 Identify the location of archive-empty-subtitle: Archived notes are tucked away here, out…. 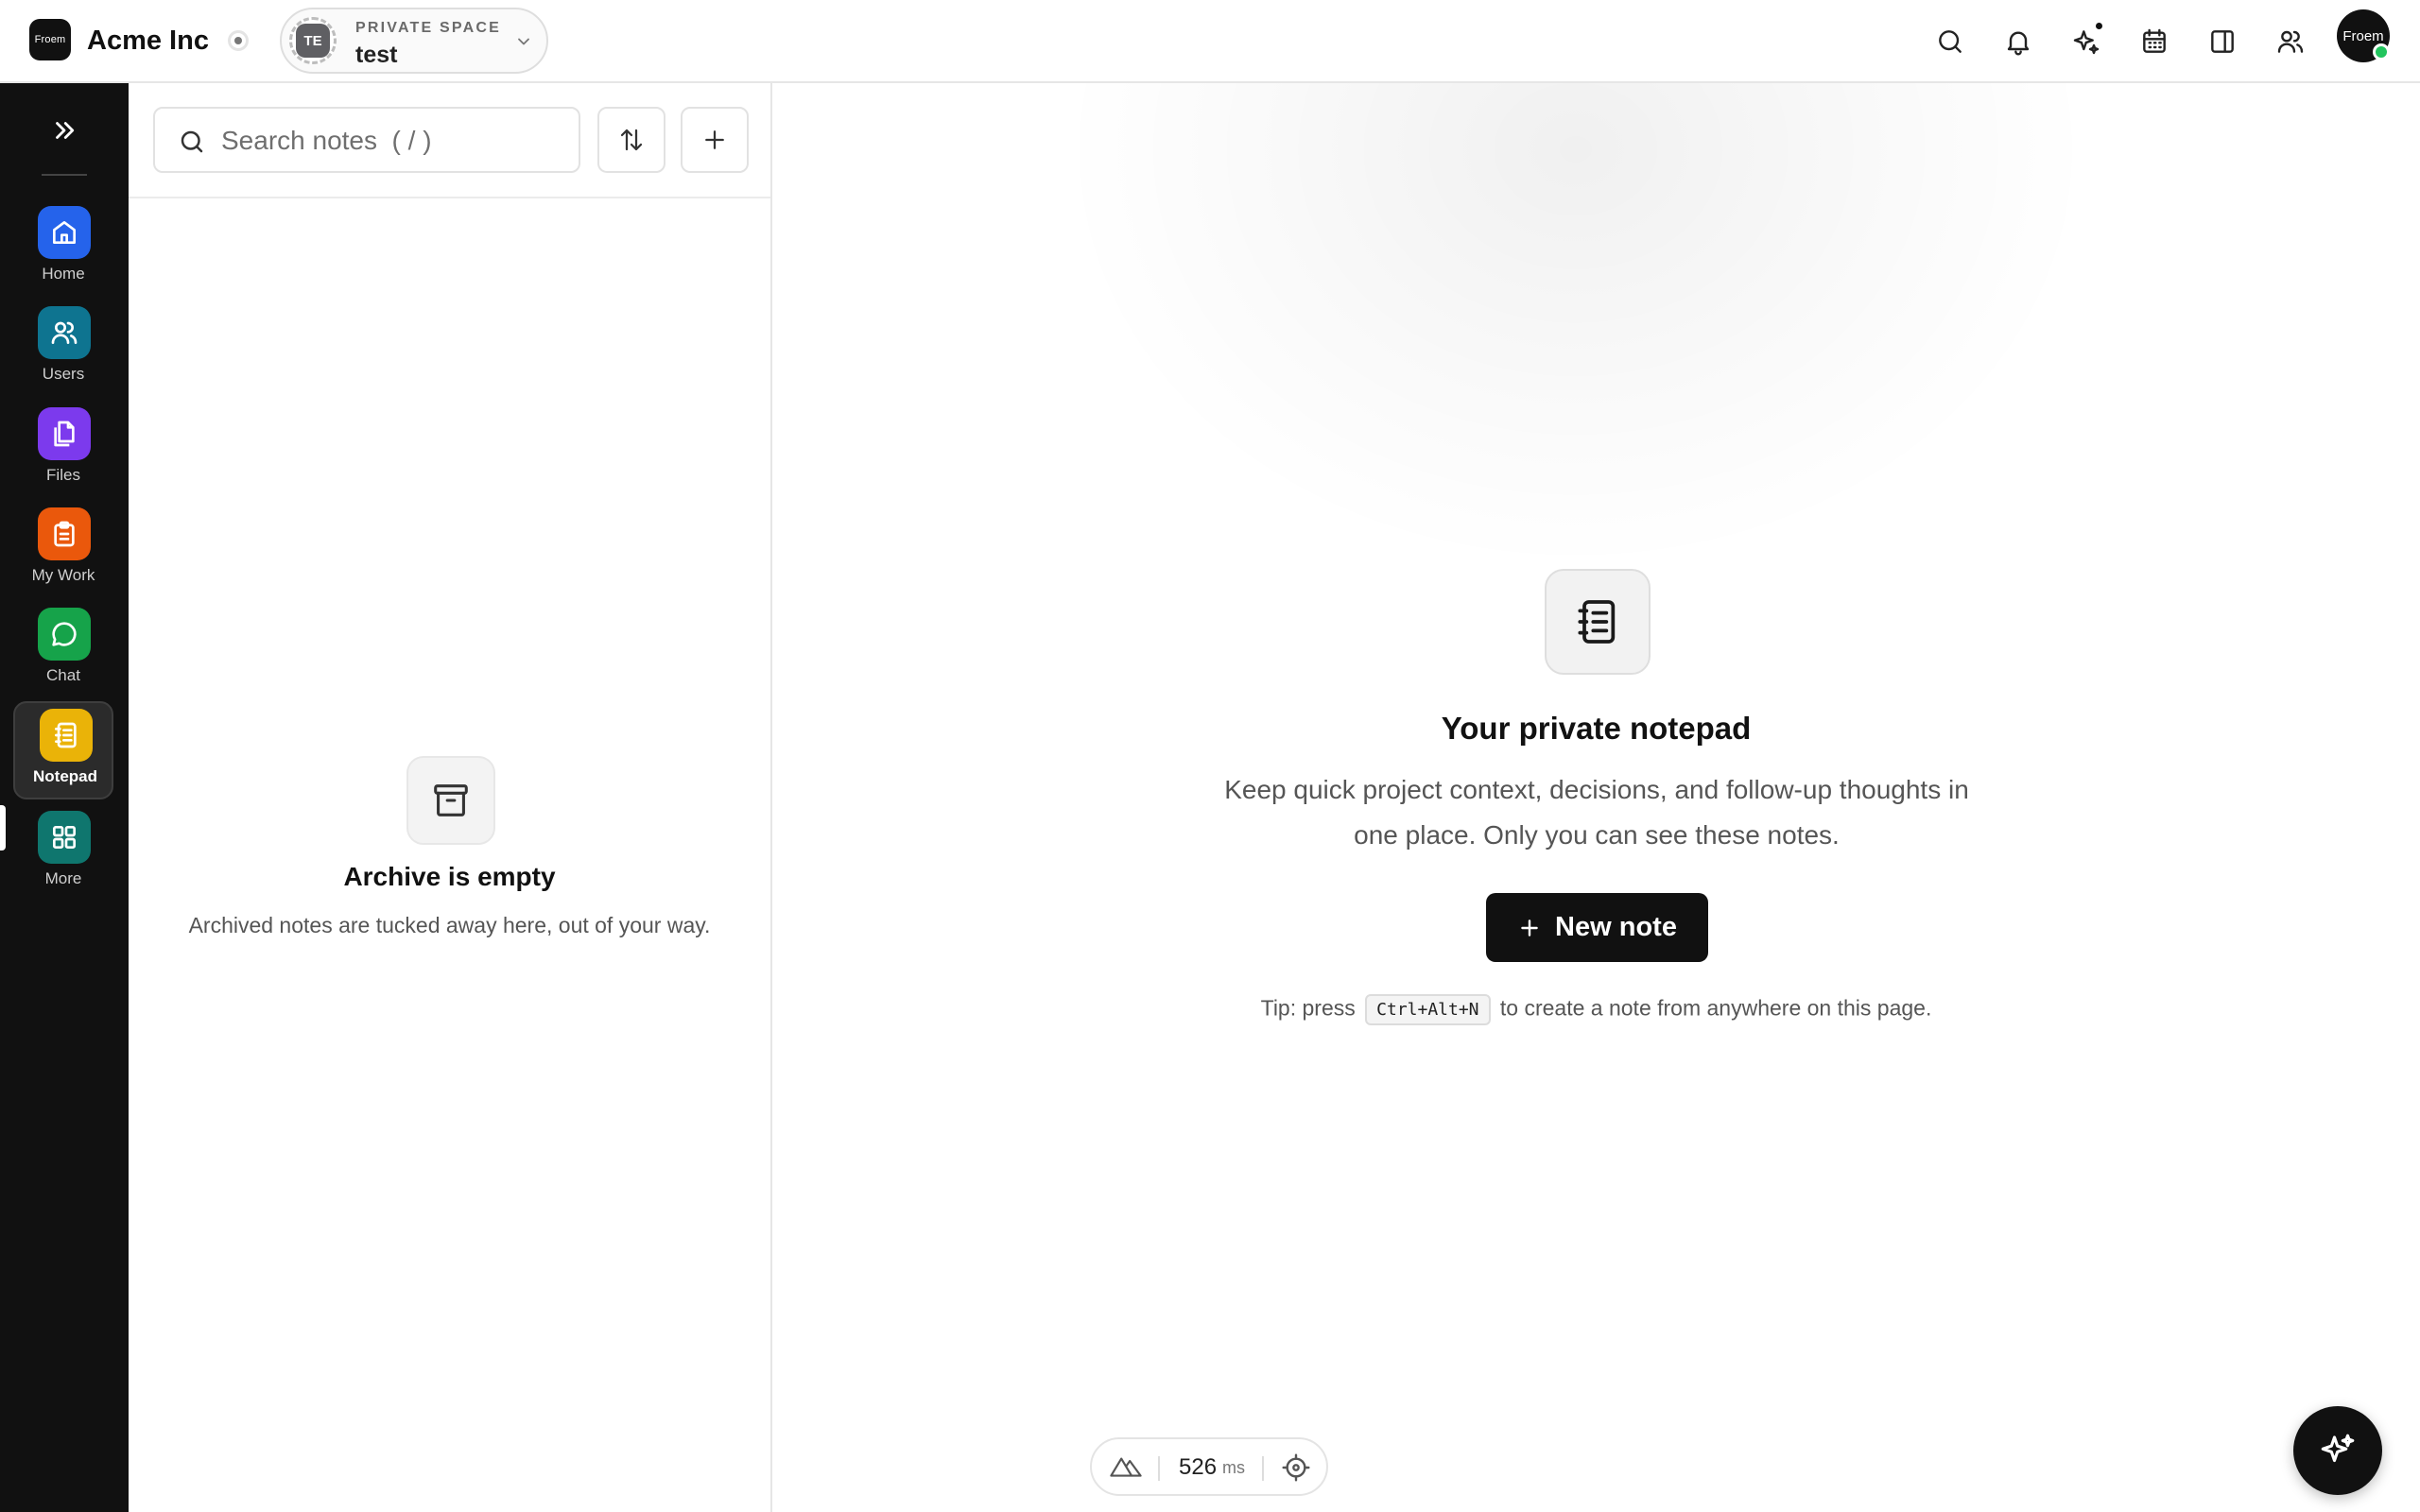
(449, 925).